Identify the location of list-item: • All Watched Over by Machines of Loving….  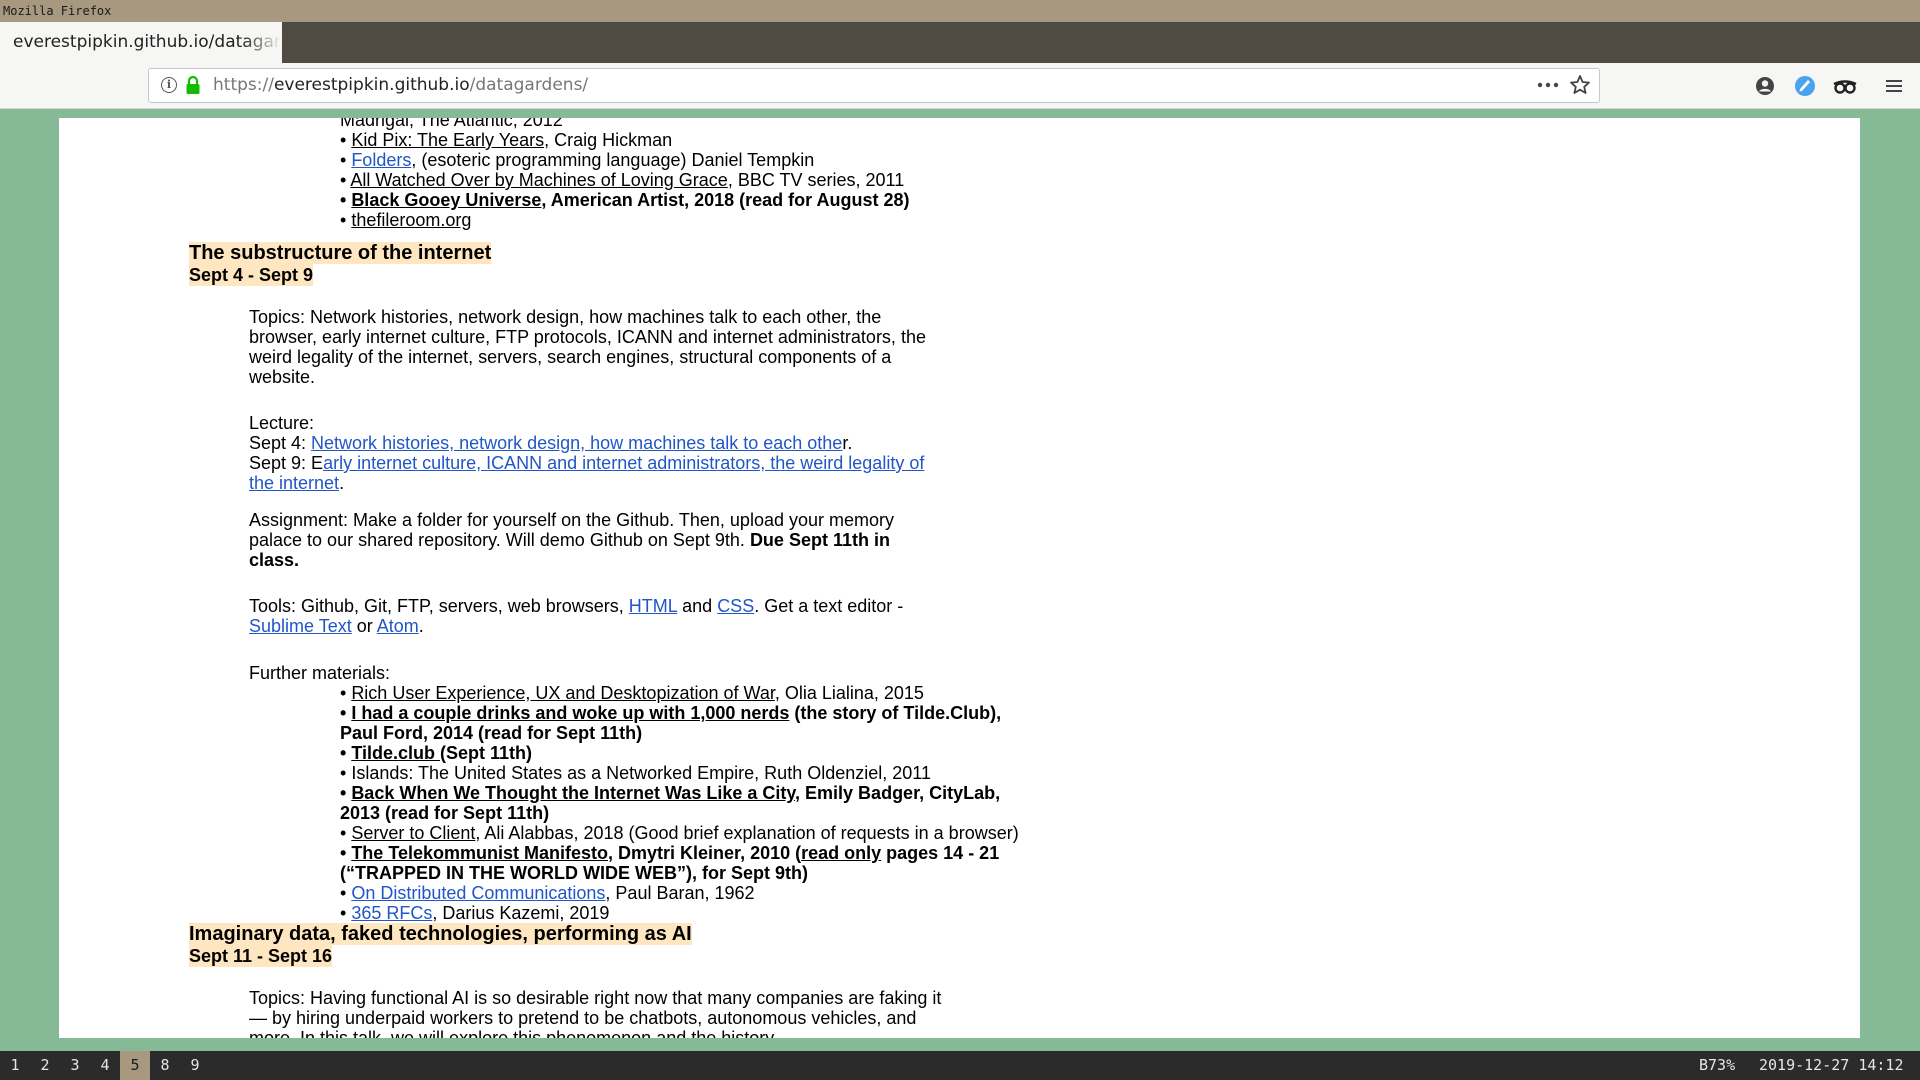
(675, 180).